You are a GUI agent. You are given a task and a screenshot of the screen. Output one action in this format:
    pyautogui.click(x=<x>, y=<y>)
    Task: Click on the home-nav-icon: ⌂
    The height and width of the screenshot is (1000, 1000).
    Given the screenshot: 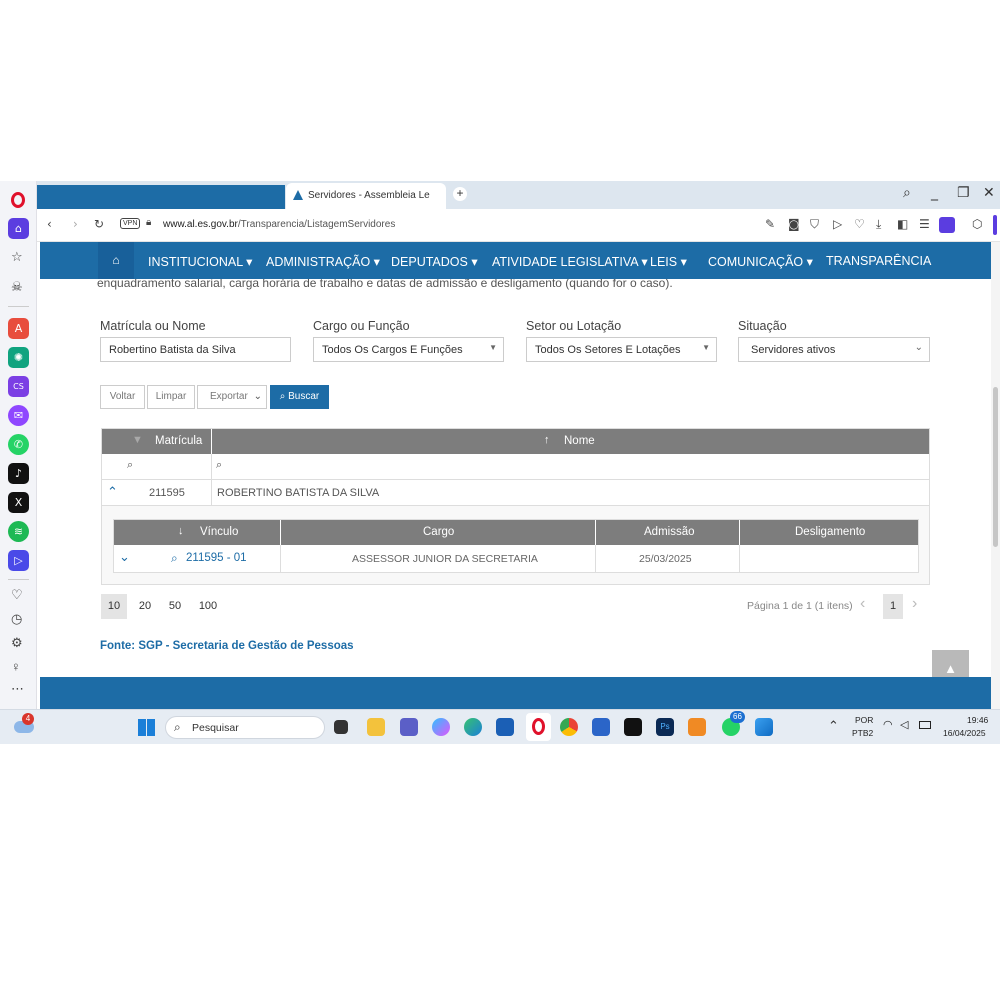 What is the action you would take?
    pyautogui.click(x=116, y=260)
    